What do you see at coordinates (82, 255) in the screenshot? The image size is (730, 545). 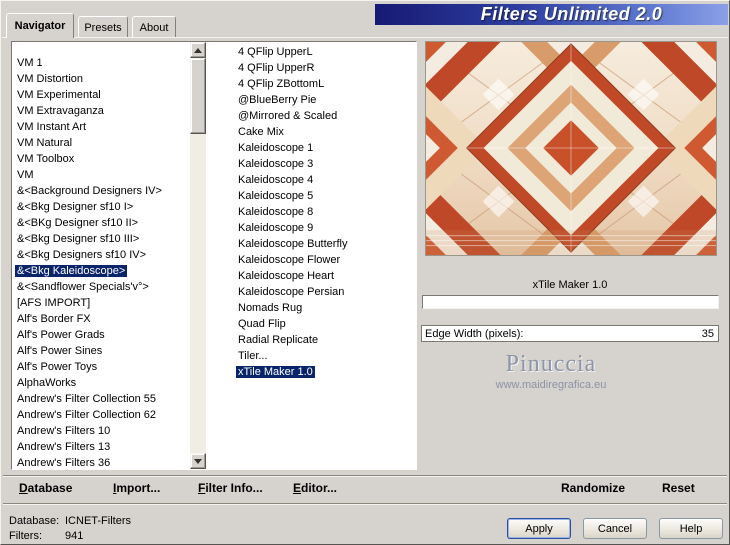 I see `list-item-label: &<Bkg Designers sf10 IV>` at bounding box center [82, 255].